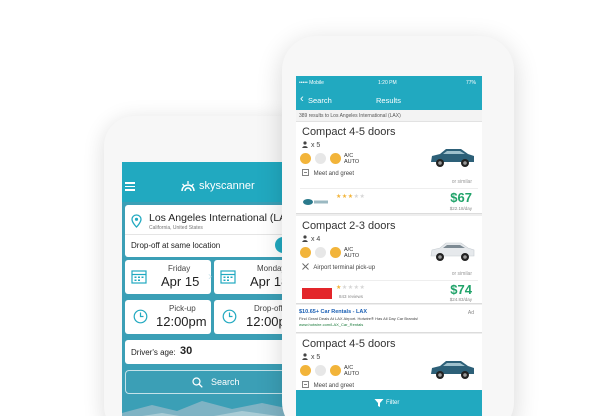 This screenshot has width=601, height=416. What do you see at coordinates (393, 403) in the screenshot?
I see `filter-label: Filter` at bounding box center [393, 403].